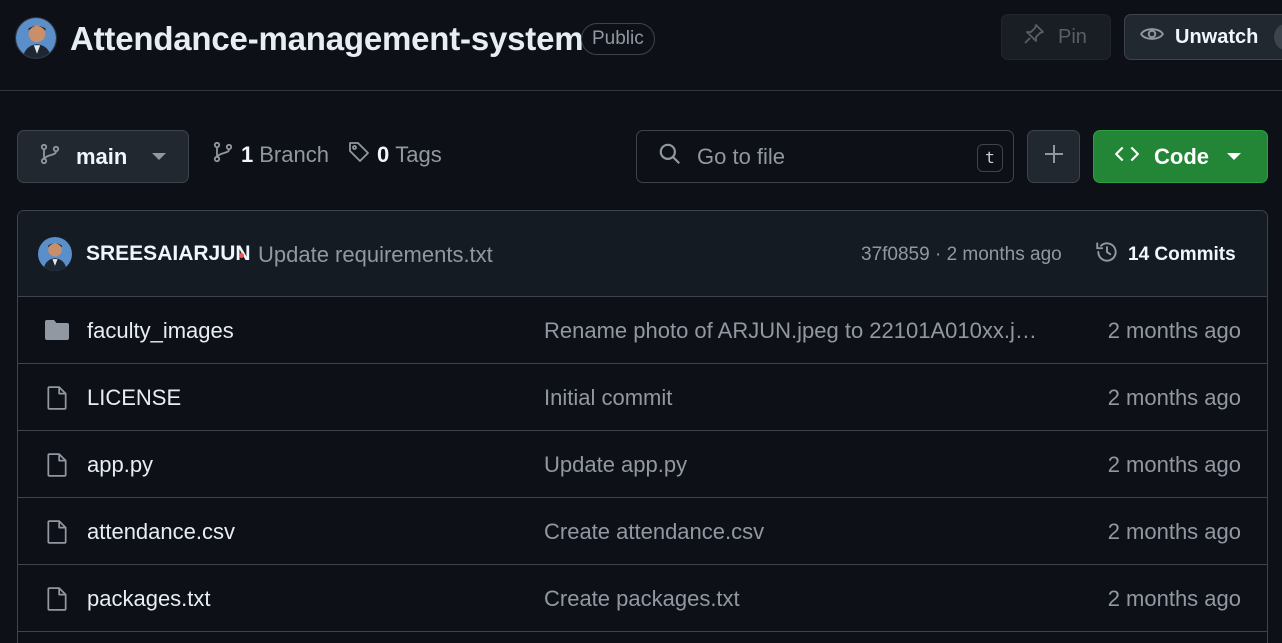  What do you see at coordinates (168, 254) in the screenshot?
I see `commit-author: SREESAIARJUN` at bounding box center [168, 254].